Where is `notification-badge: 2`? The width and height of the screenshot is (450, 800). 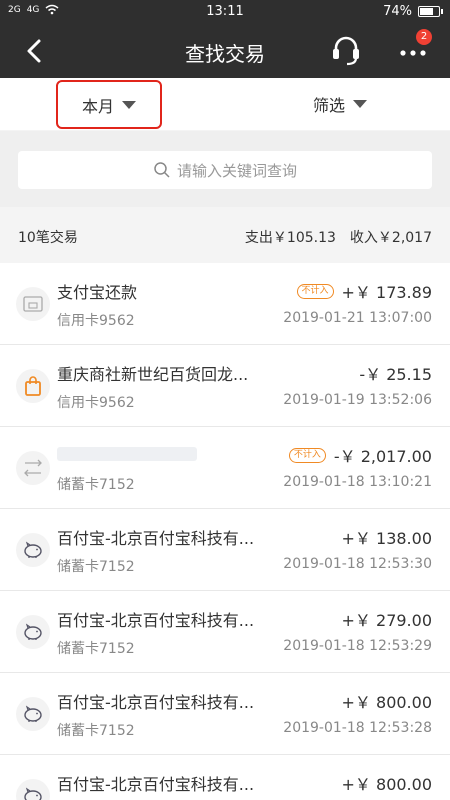
notification-badge: 2 is located at coordinates (424, 37).